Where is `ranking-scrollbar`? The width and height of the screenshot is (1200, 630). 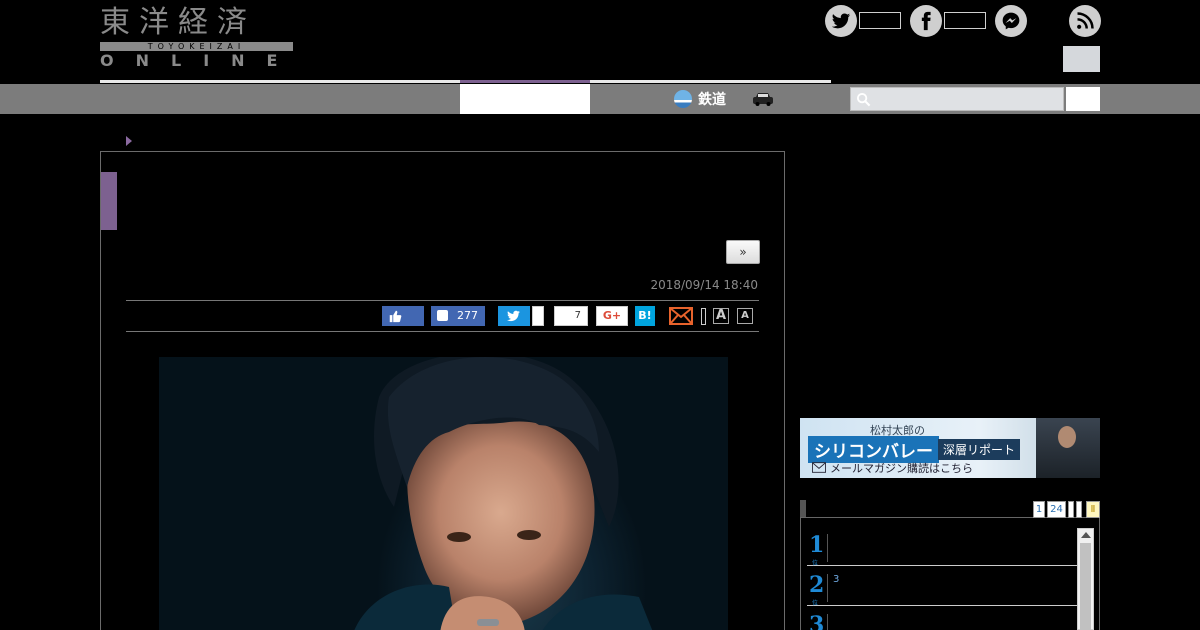
ranking-scrollbar is located at coordinates (1085, 579).